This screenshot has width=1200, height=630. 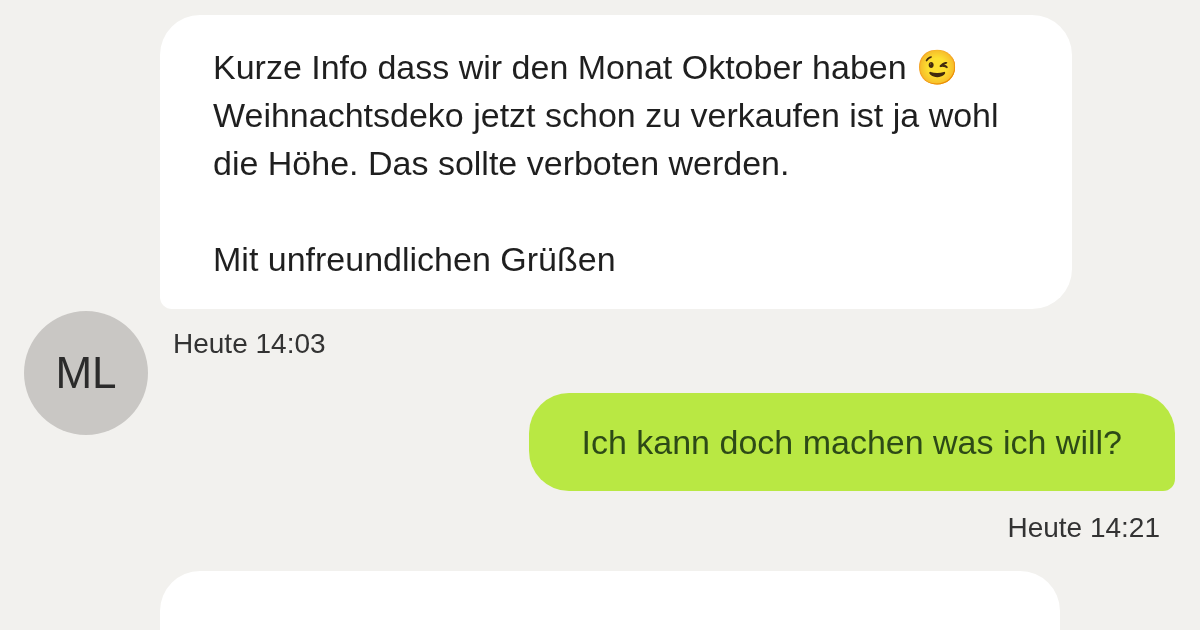 What do you see at coordinates (86, 373) in the screenshot?
I see `avatar: ML` at bounding box center [86, 373].